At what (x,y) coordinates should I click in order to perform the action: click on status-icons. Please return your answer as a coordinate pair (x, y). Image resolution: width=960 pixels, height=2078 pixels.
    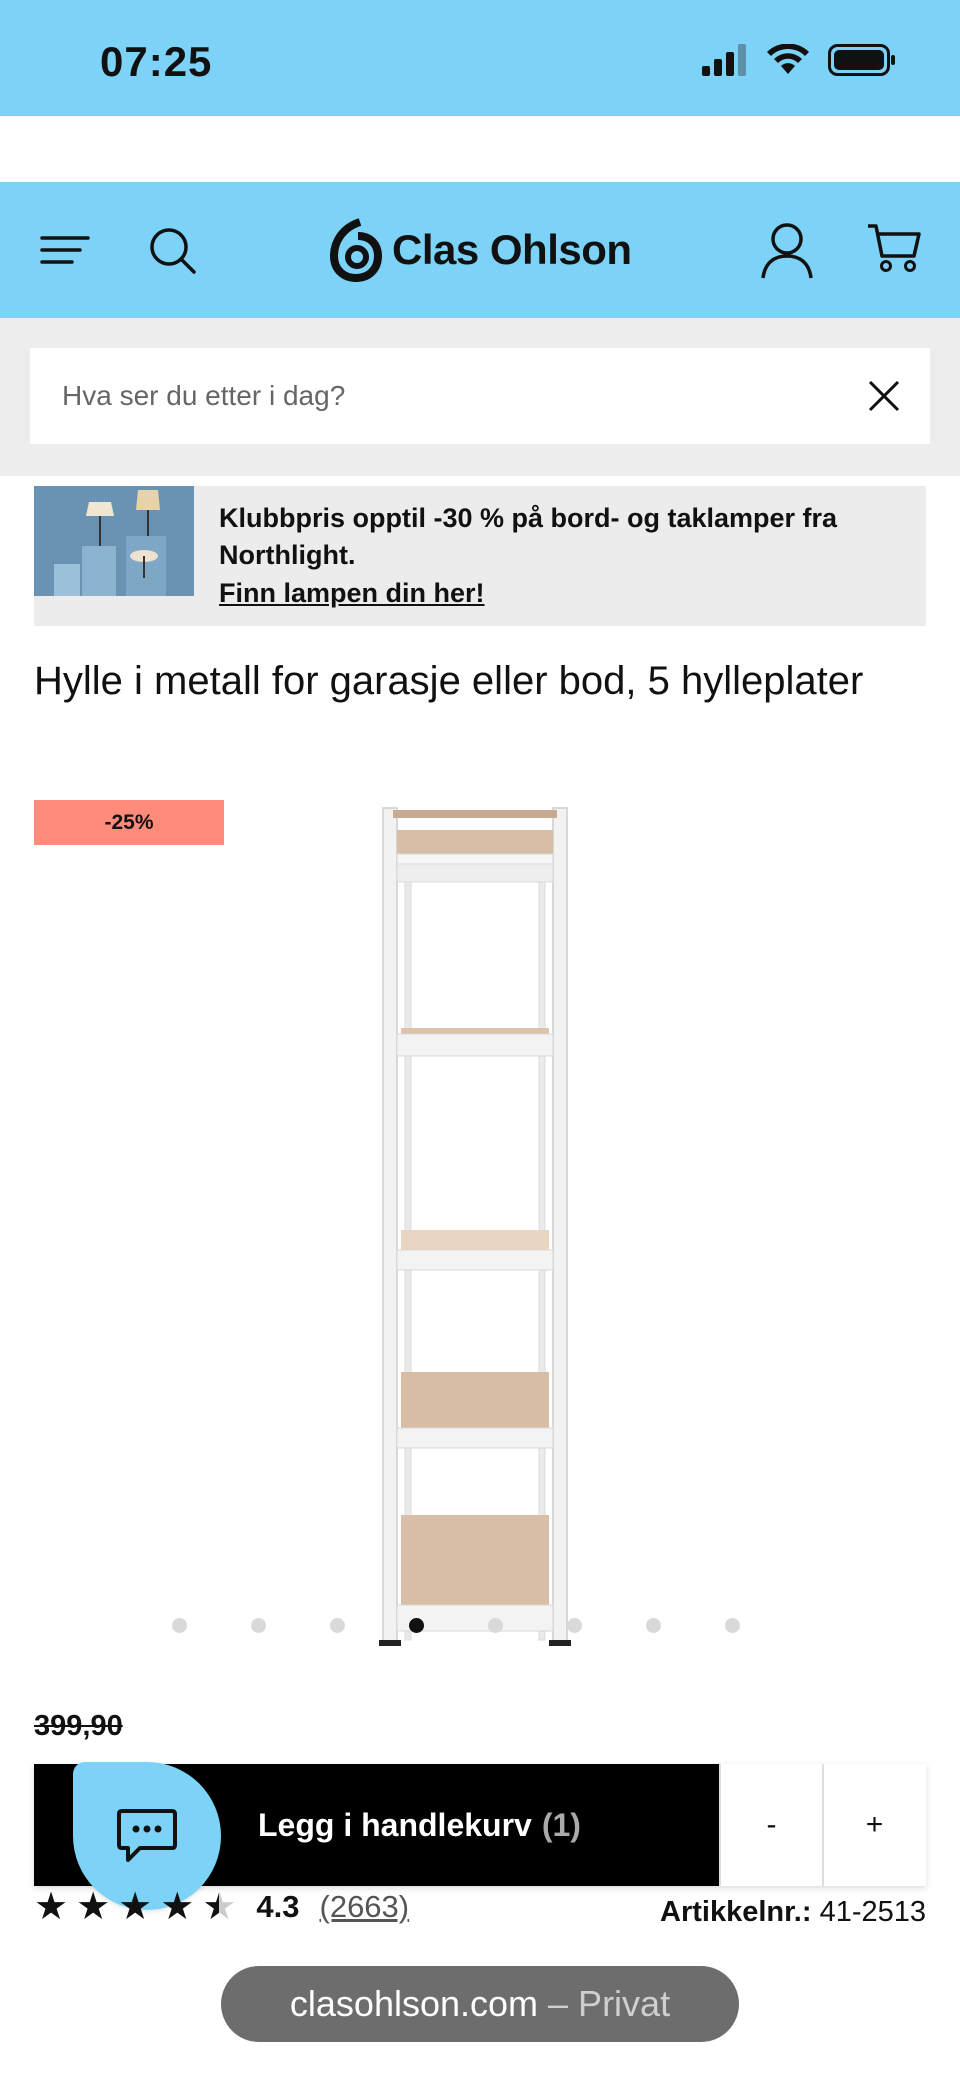
    Looking at the image, I should click on (799, 60).